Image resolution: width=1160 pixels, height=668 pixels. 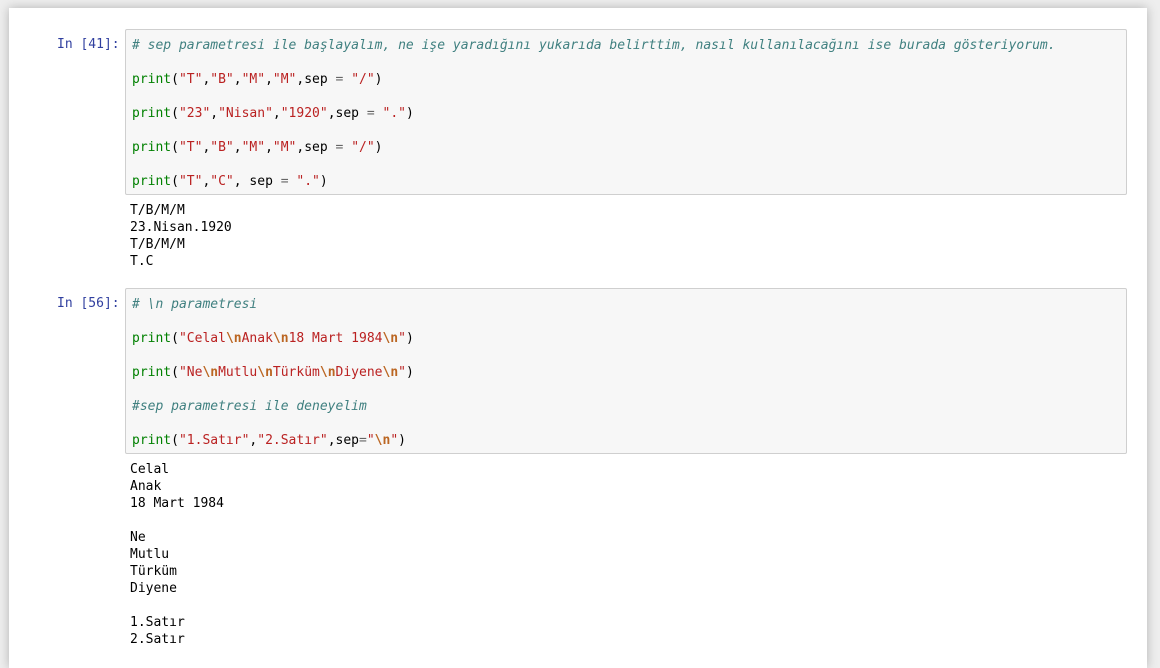 What do you see at coordinates (359, 372) in the screenshot?
I see `code-token-string: Diyene` at bounding box center [359, 372].